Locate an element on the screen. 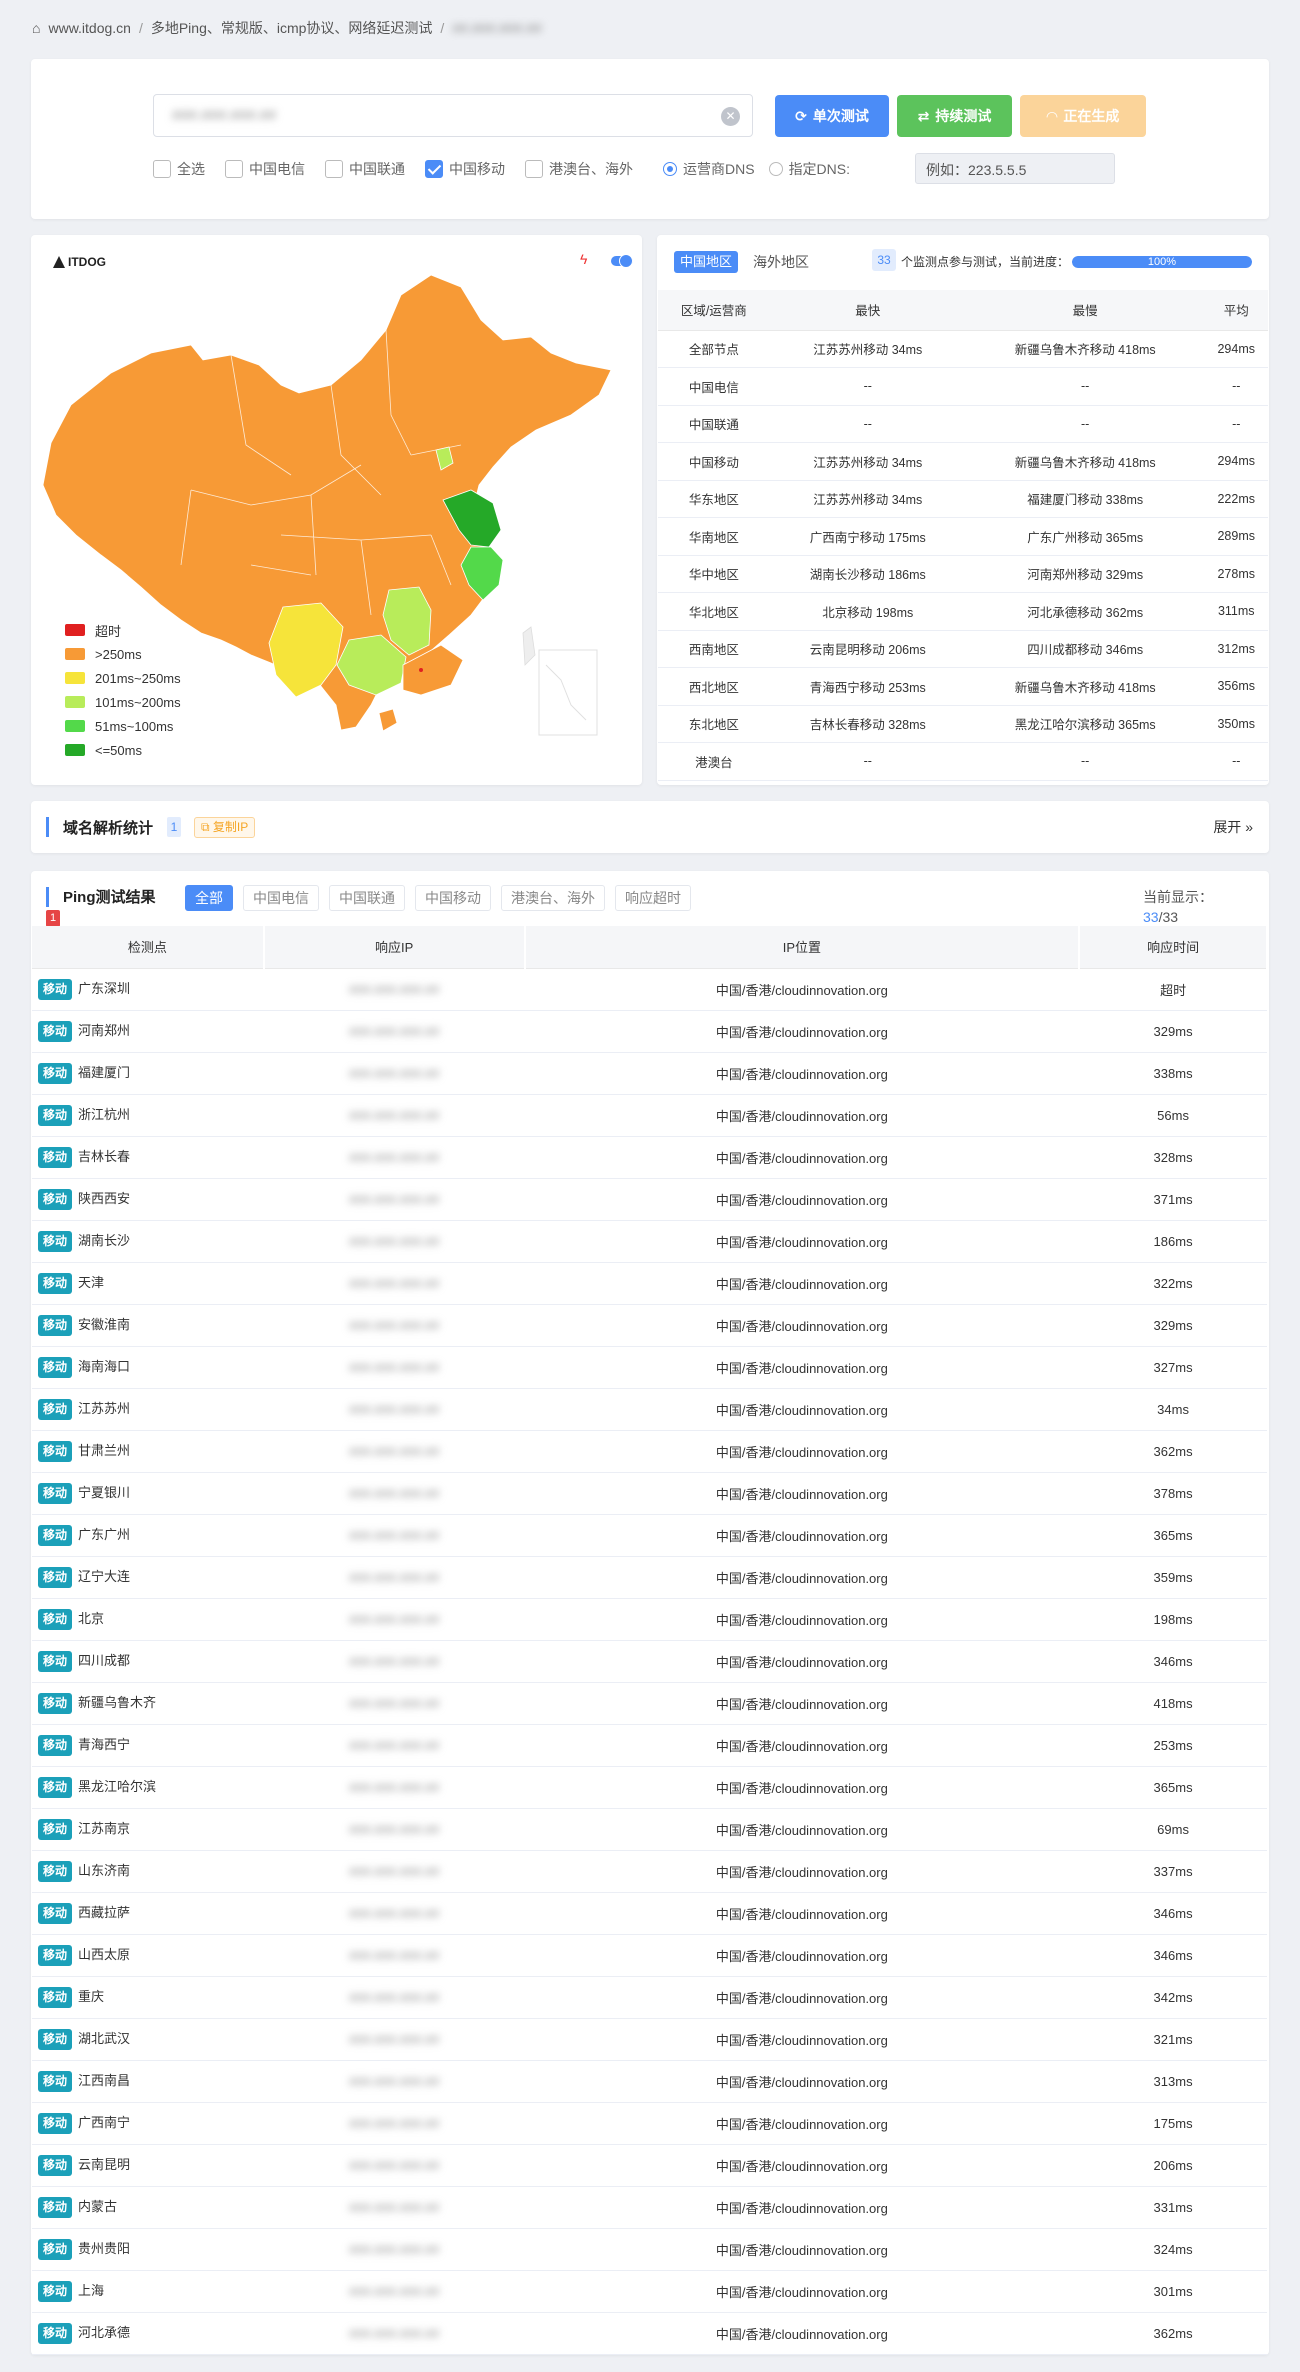  radio-isp-dns: 运营商DNS is located at coordinates (709, 169).